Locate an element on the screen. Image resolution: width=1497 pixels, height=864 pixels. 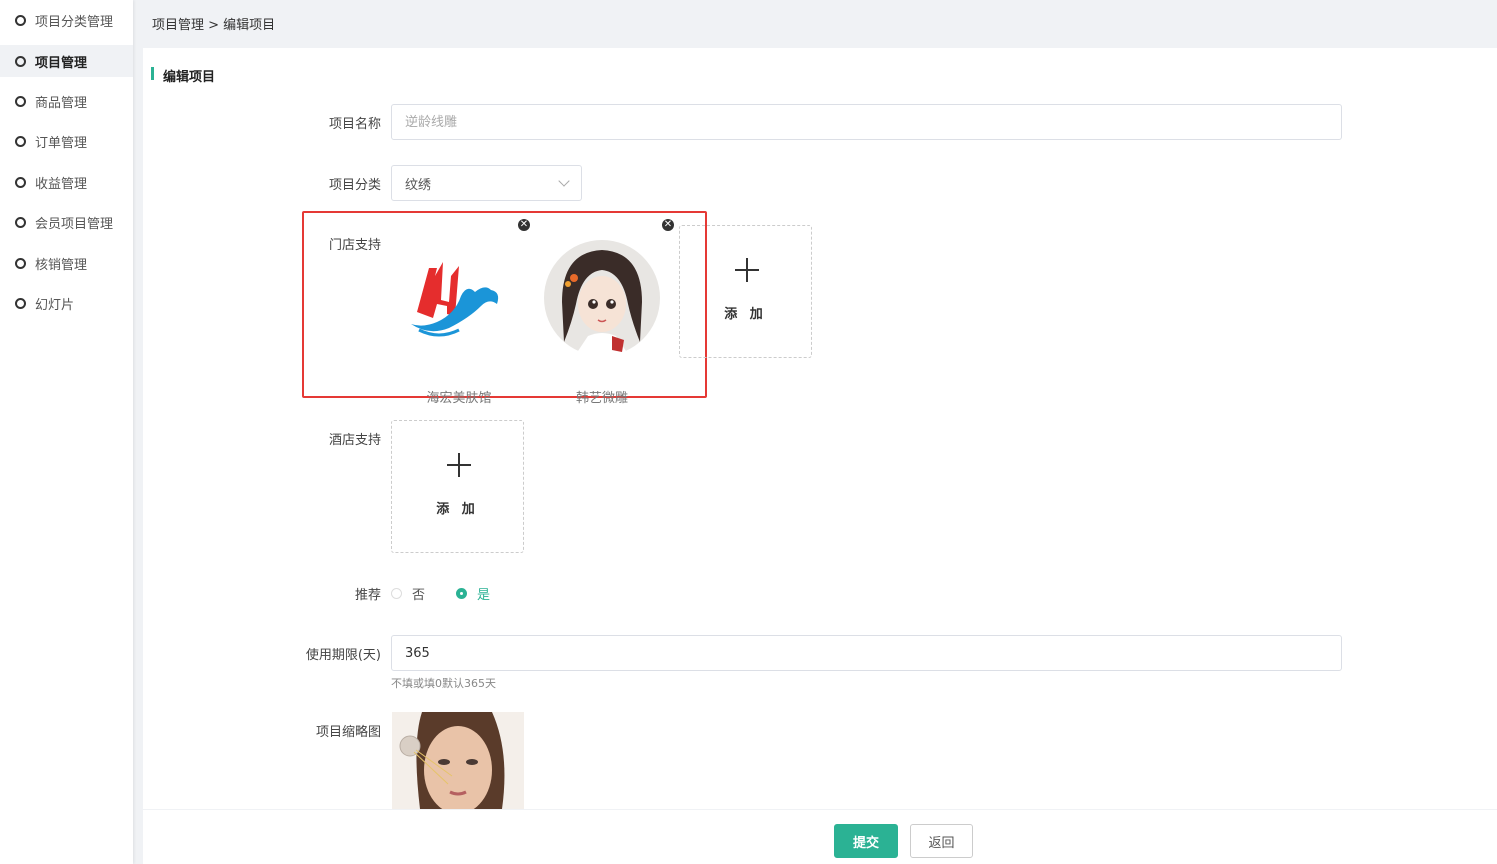
validity-hint: 不填或填0默认365天 is located at coordinates (443, 683).